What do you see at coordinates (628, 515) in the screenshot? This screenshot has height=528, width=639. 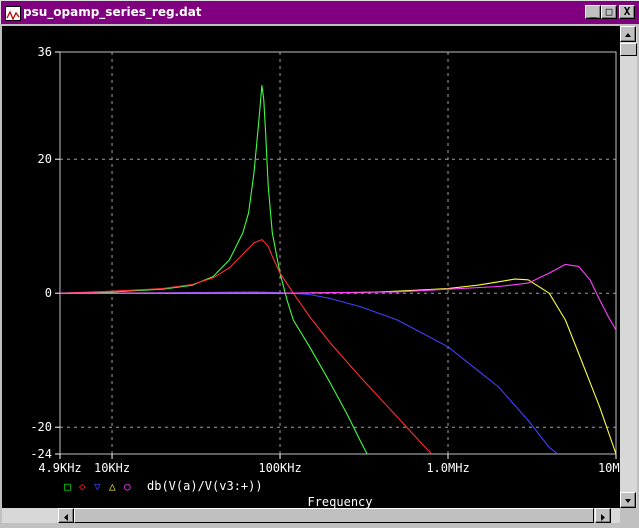 I see `scrollbar-corner` at bounding box center [628, 515].